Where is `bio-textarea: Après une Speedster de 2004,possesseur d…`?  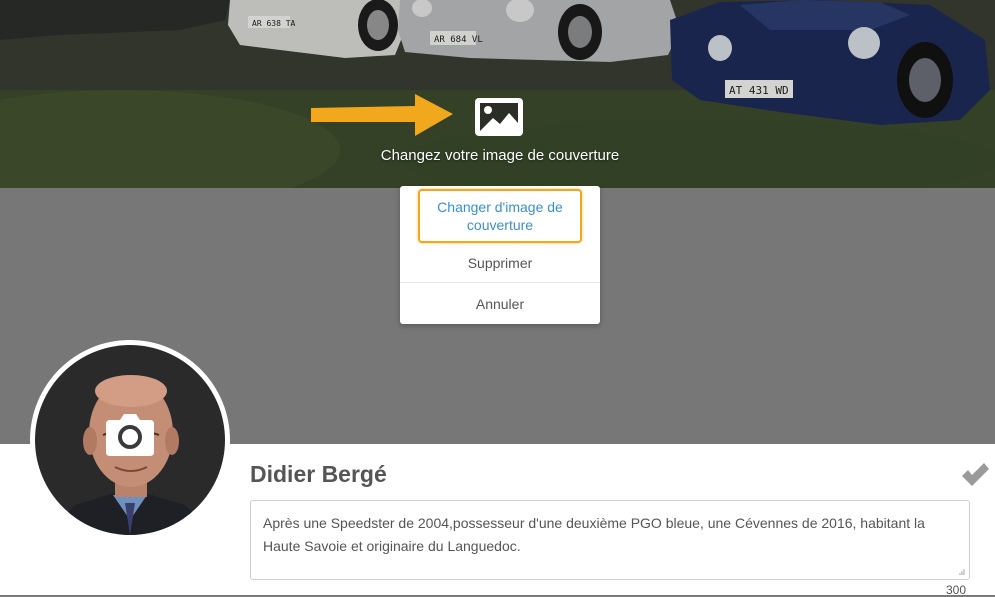
bio-textarea: Après une Speedster de 2004,possesseur d… is located at coordinates (610, 540).